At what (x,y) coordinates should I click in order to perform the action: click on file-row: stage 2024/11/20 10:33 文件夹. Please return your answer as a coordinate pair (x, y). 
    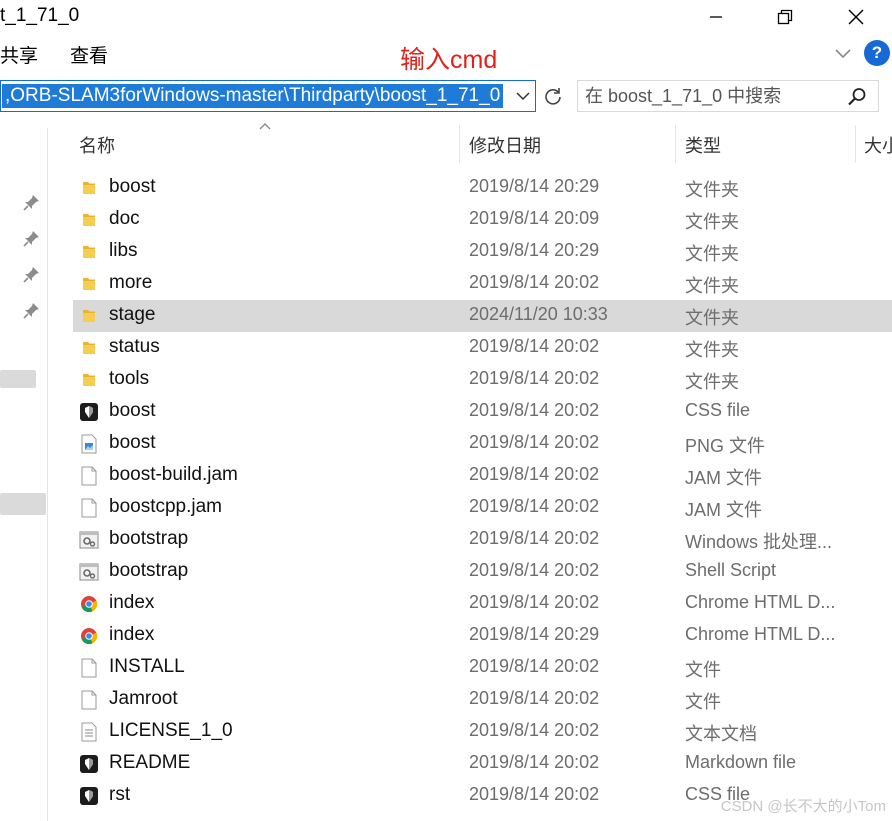
    Looking at the image, I should click on (482, 316).